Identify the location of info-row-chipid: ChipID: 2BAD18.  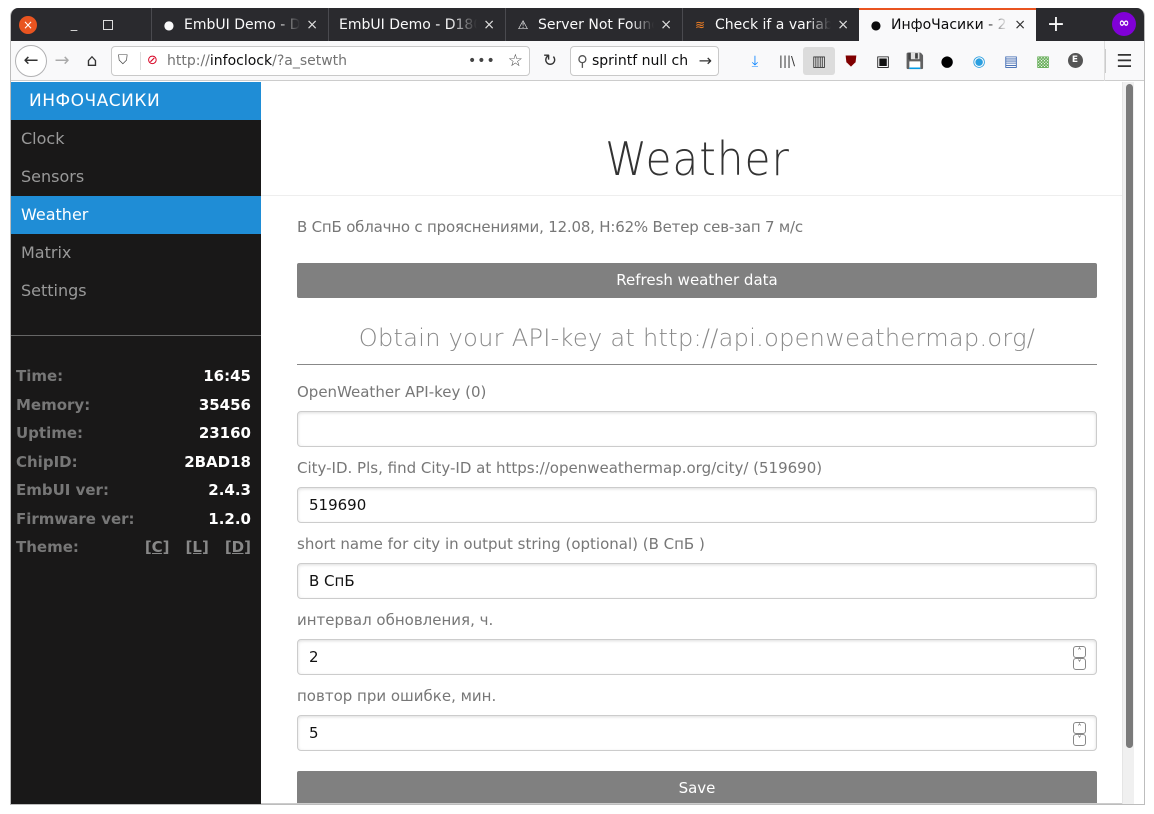
(133, 462).